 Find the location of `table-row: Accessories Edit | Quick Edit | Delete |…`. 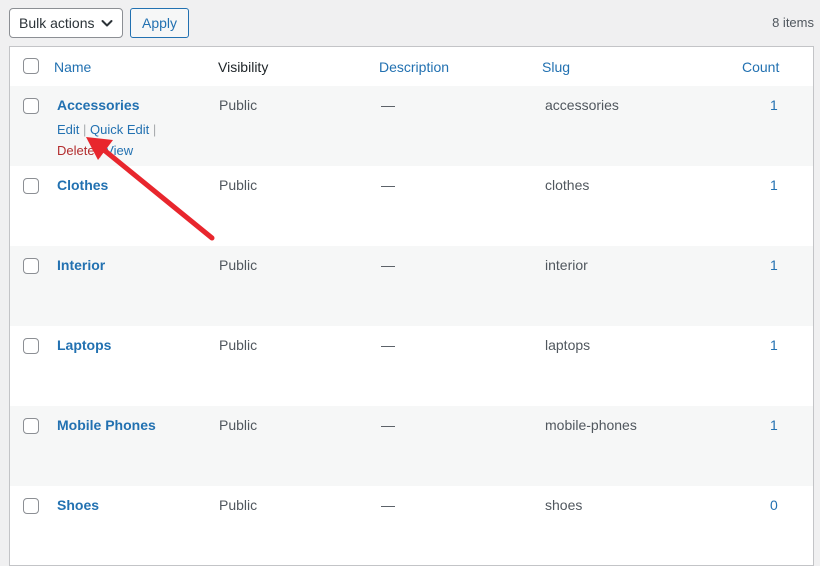

table-row: Accessories Edit | Quick Edit | Delete |… is located at coordinates (411, 126).